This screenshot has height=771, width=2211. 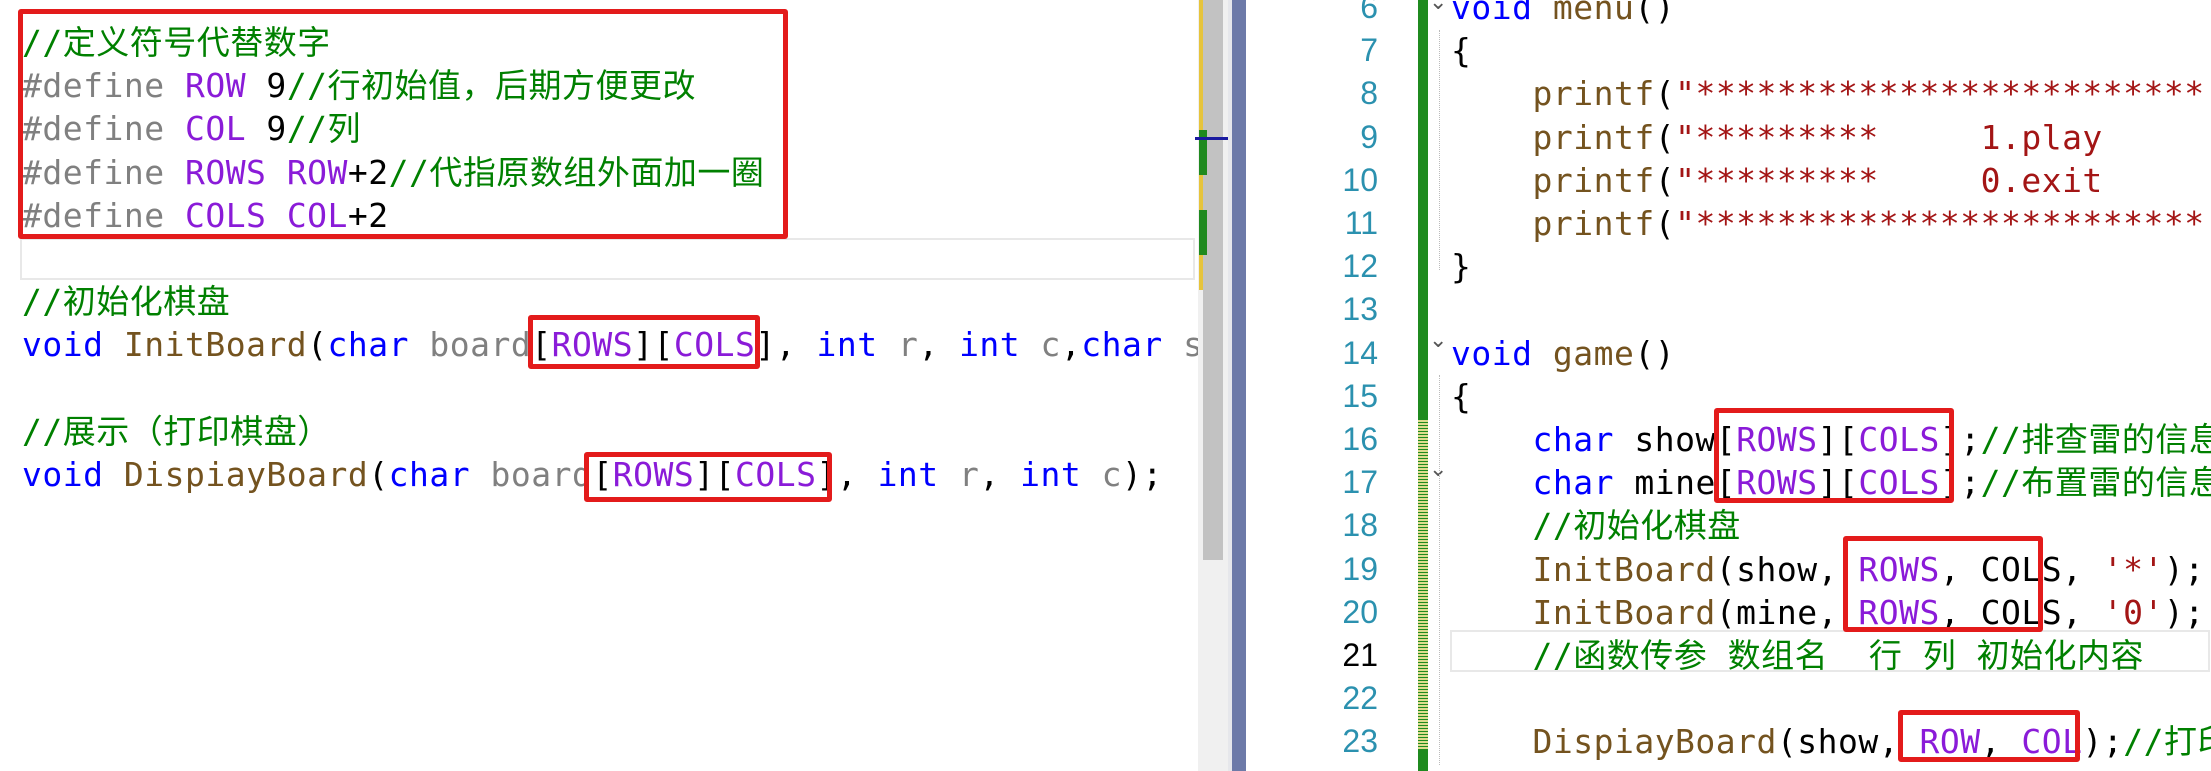 What do you see at coordinates (1360, 698) in the screenshot?
I see `line-number: 22` at bounding box center [1360, 698].